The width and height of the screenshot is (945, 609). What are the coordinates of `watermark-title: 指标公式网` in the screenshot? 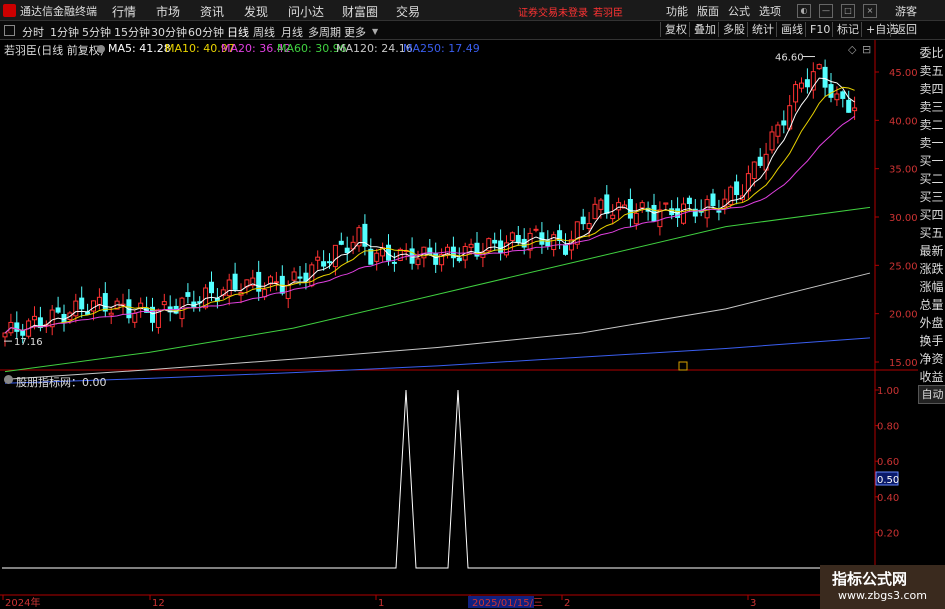 It's located at (870, 579).